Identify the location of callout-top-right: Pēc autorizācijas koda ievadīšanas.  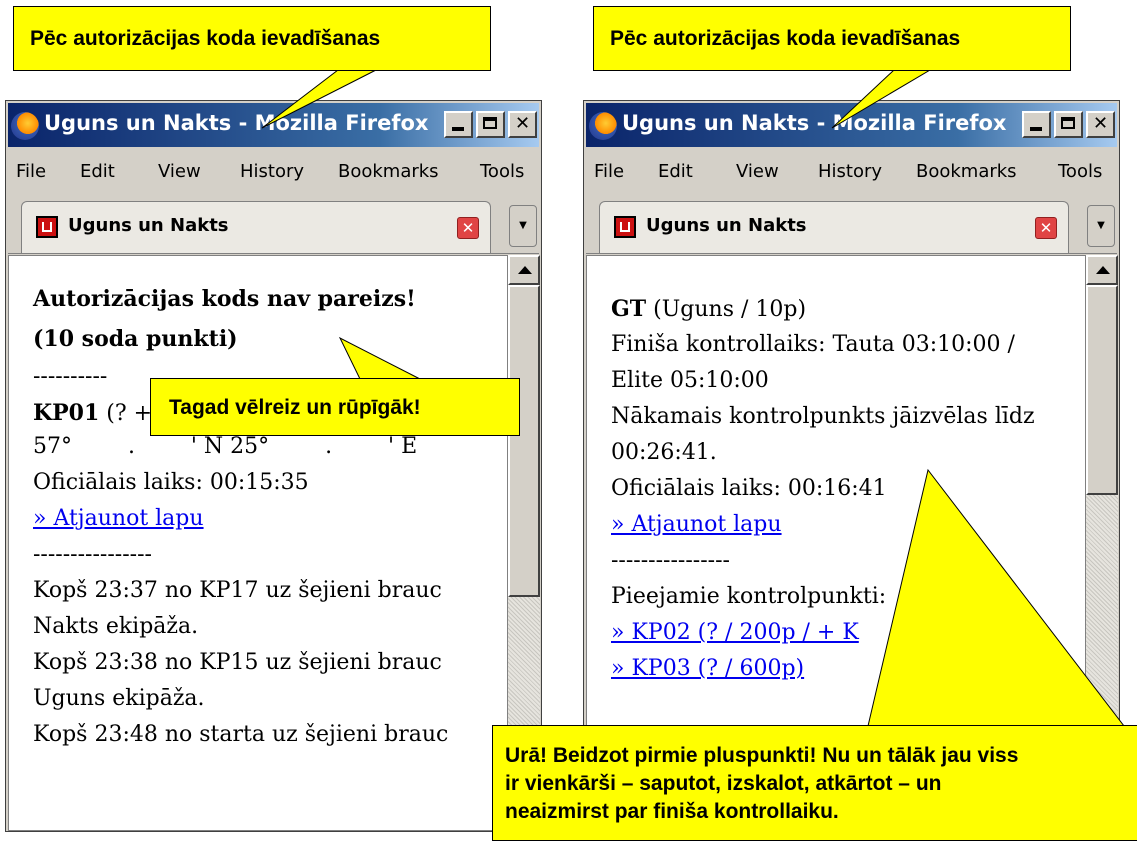
(832, 38).